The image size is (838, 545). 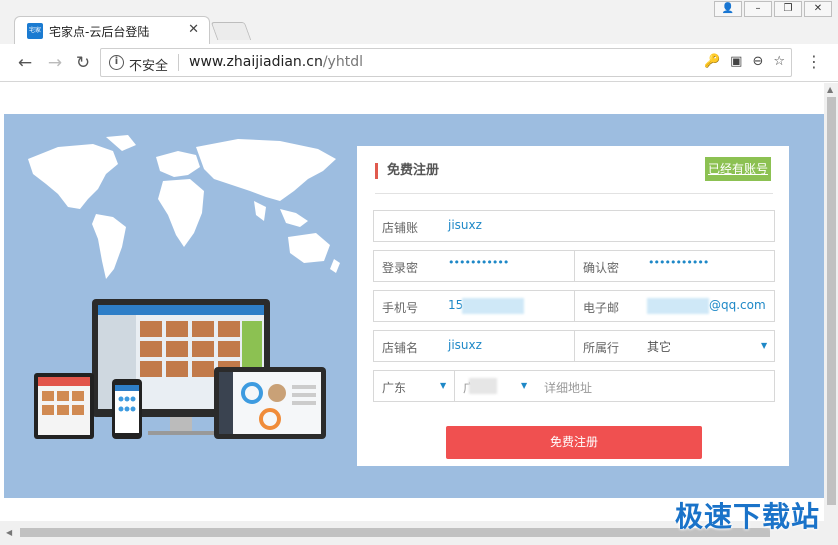 What do you see at coordinates (656, 386) in the screenshot?
I see `address-detail-input: 详细地址` at bounding box center [656, 386].